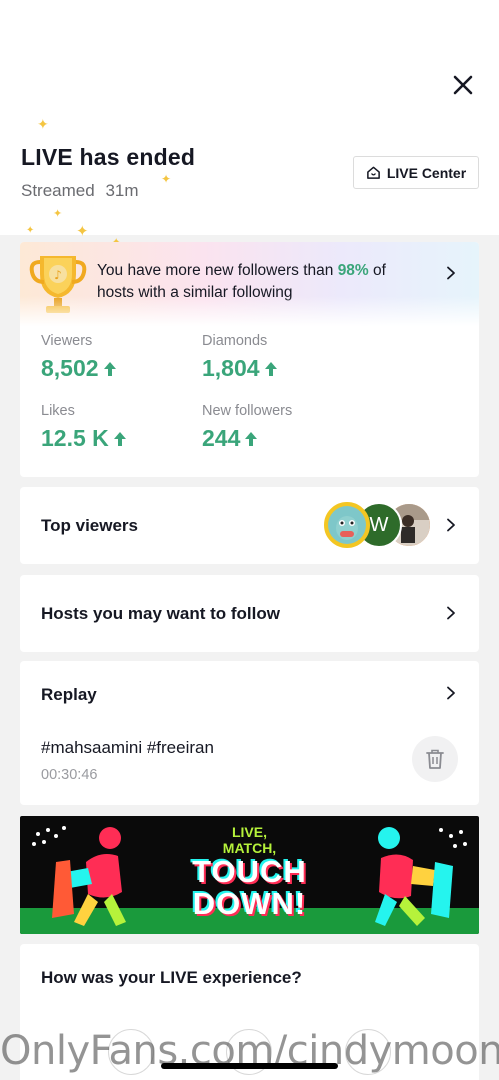  What do you see at coordinates (127, 748) in the screenshot?
I see `replay-title-text: #mahsaamini #freeiran` at bounding box center [127, 748].